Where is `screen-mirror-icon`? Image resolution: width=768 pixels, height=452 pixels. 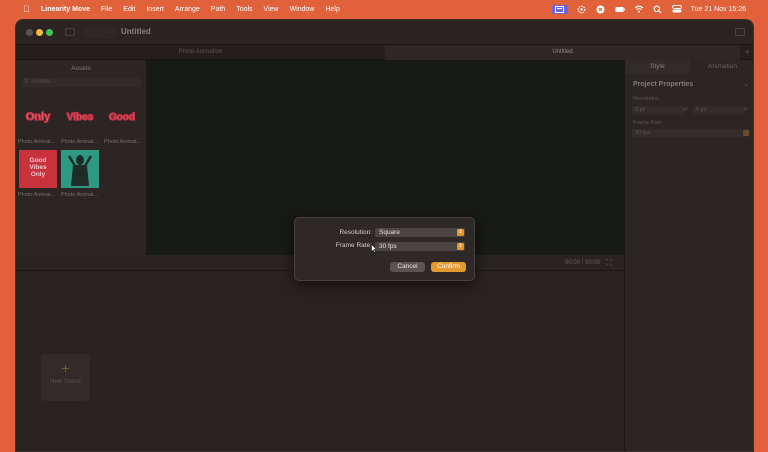 screen-mirror-icon is located at coordinates (559, 9).